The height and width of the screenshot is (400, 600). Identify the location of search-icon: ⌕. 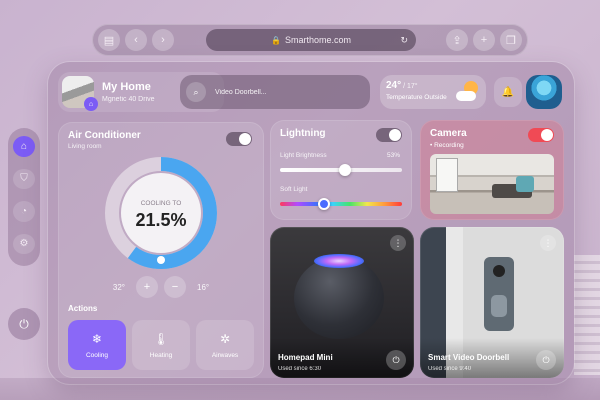
(196, 92).